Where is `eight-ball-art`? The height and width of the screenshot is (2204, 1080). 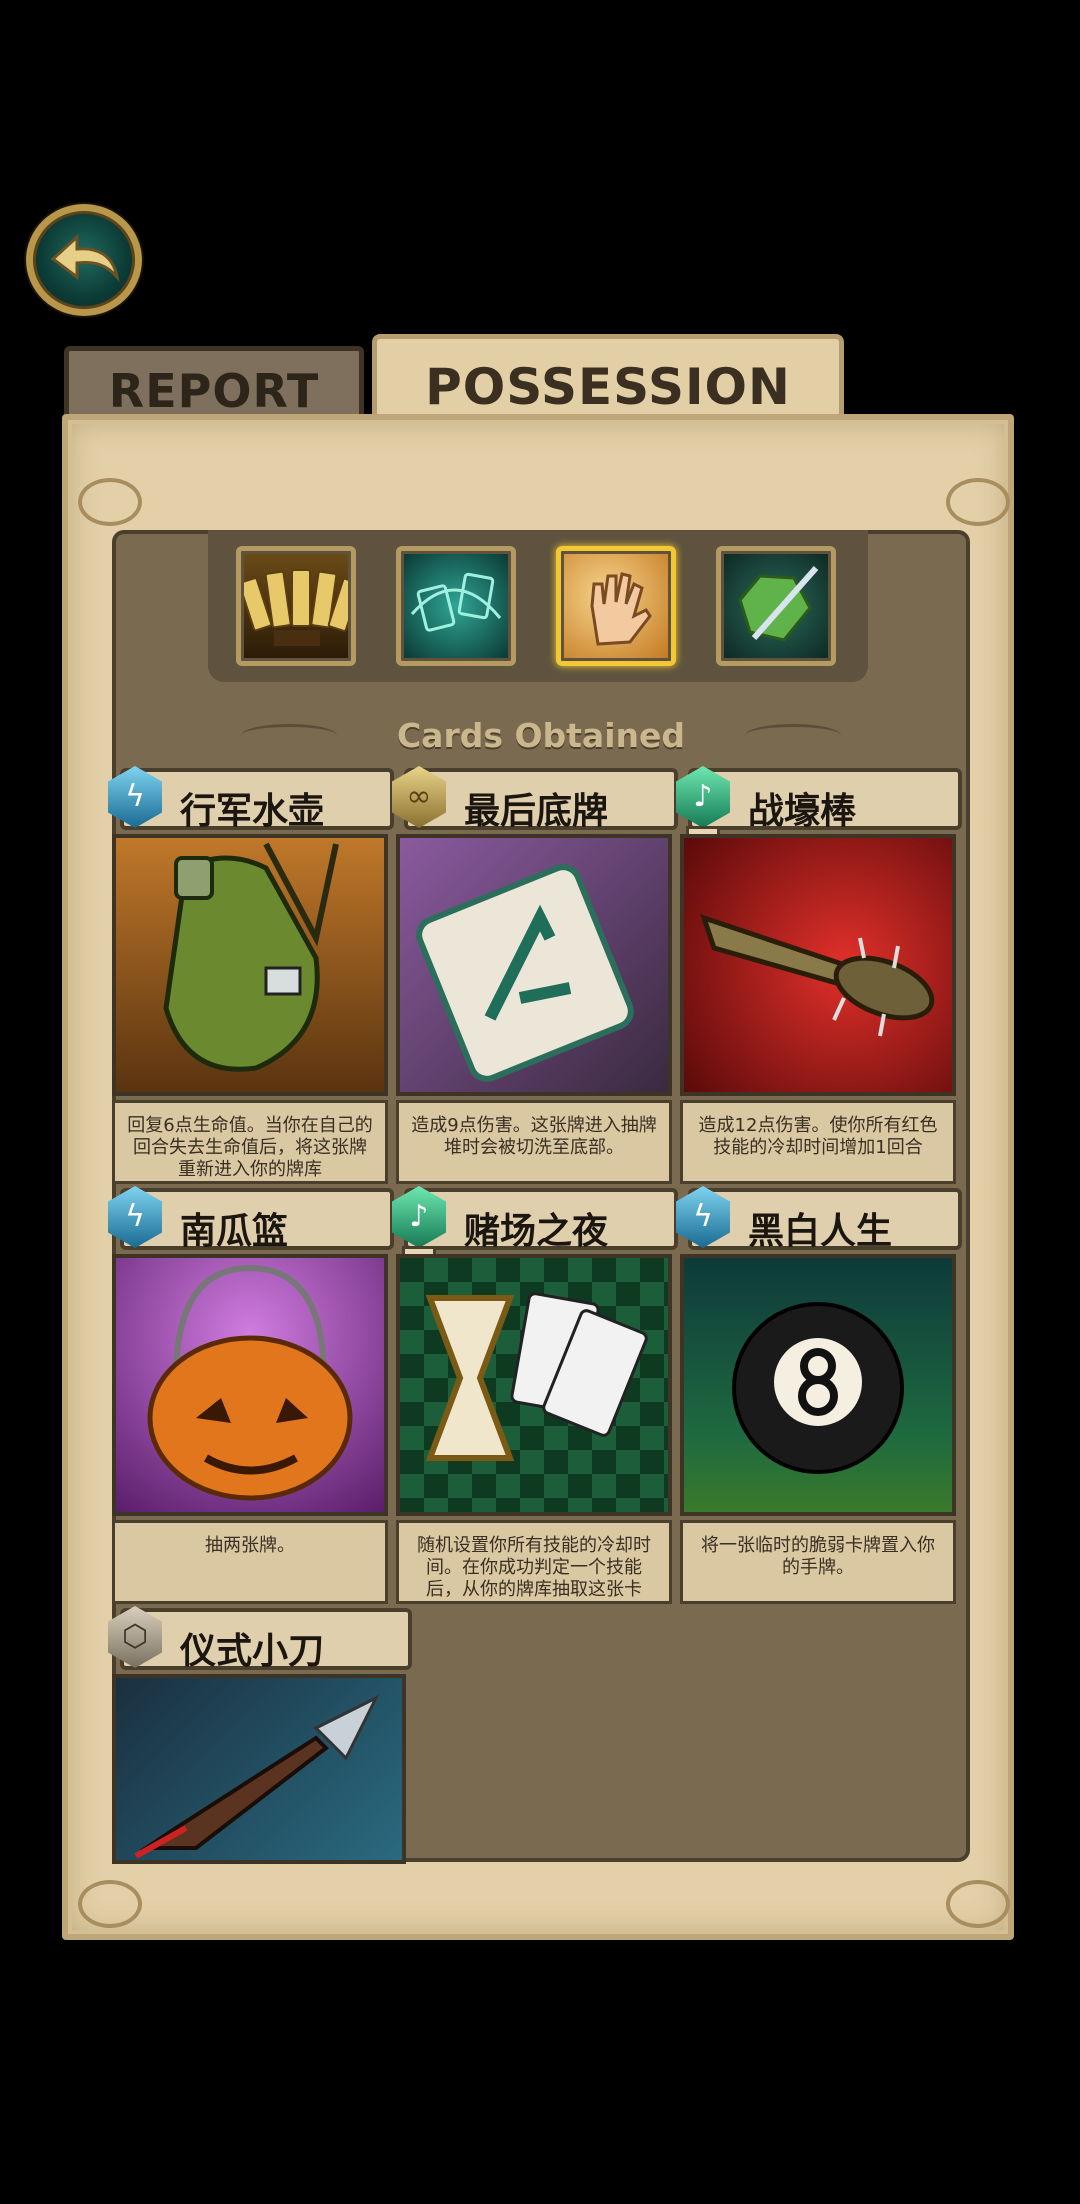 eight-ball-art is located at coordinates (818, 1385).